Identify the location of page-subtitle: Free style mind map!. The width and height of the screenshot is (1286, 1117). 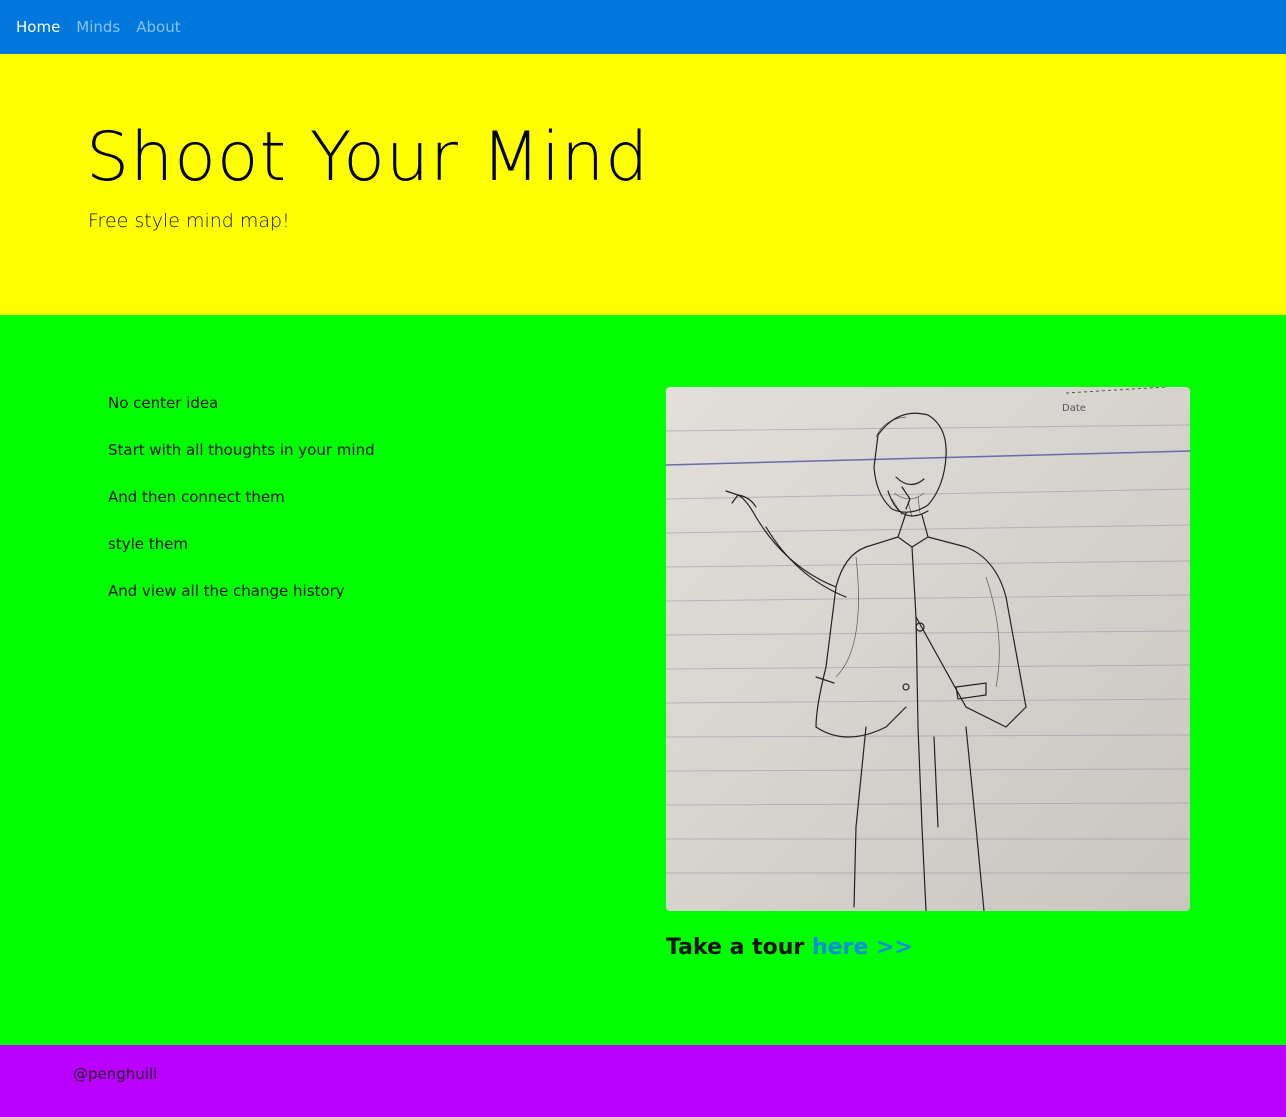
(189, 221).